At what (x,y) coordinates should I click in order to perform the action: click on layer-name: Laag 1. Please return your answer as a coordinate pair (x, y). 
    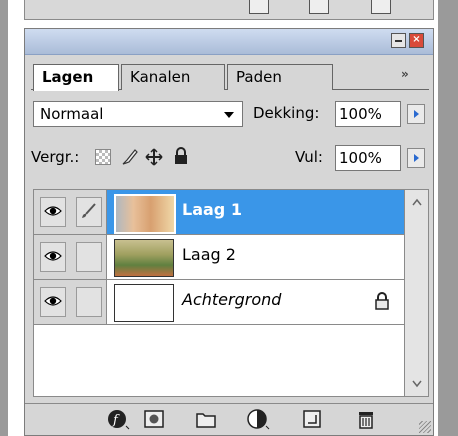
    Looking at the image, I should click on (212, 209).